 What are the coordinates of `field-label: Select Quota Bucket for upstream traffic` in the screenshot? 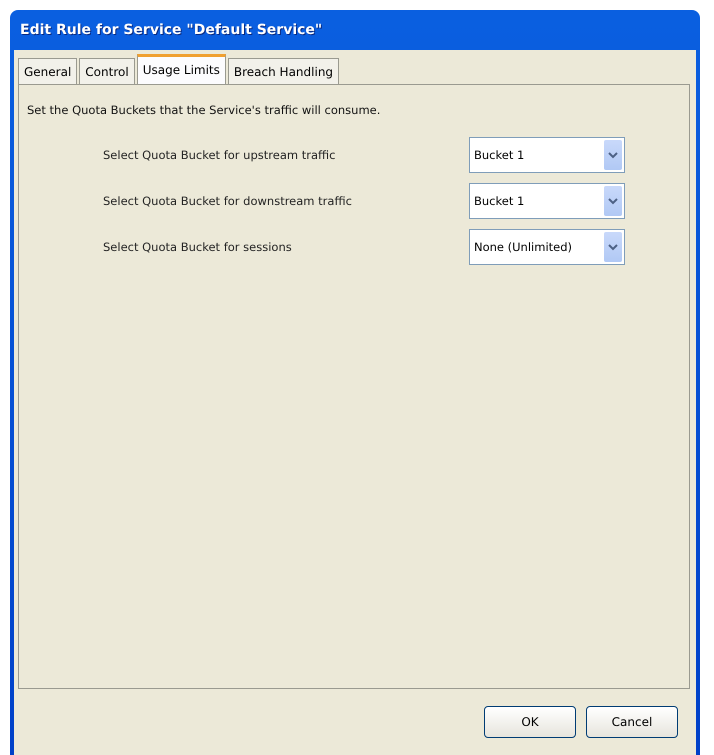 It's located at (219, 155).